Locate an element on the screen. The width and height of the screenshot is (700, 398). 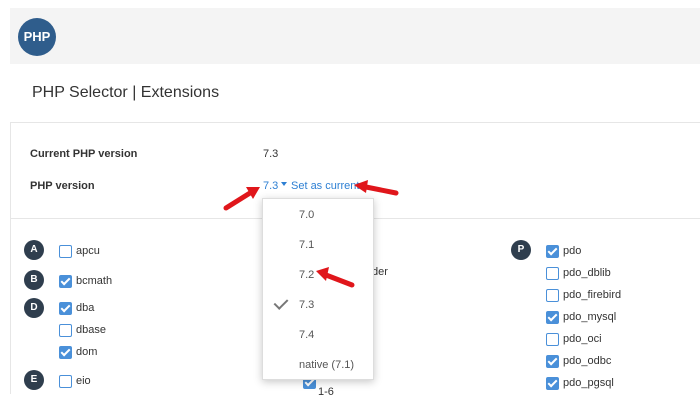
checkbox-pdo-mysql is located at coordinates (552, 317).